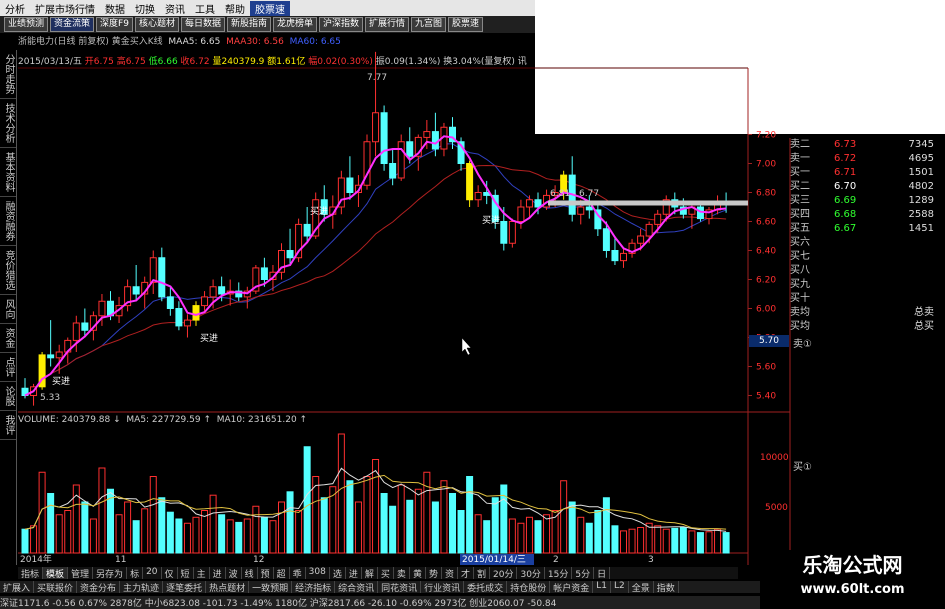  Describe the element at coordinates (867, 173) in the screenshot. I see `orderbook-row: 买一 6.71 1501` at that location.